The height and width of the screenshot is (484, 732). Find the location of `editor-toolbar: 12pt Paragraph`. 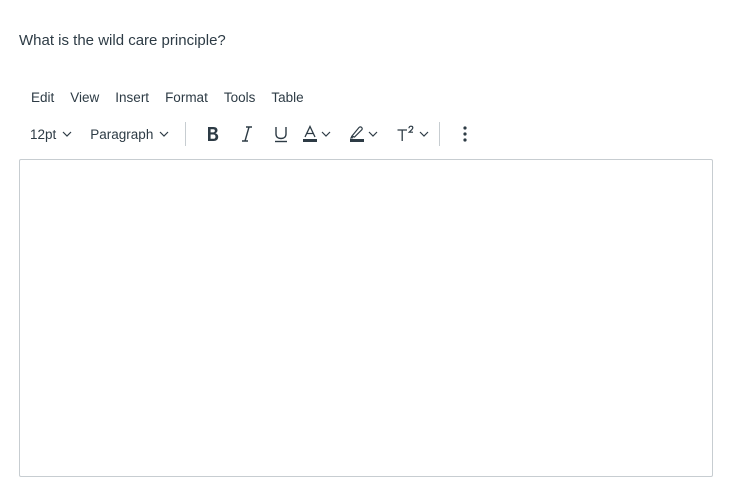

editor-toolbar: 12pt Paragraph is located at coordinates (251, 134).